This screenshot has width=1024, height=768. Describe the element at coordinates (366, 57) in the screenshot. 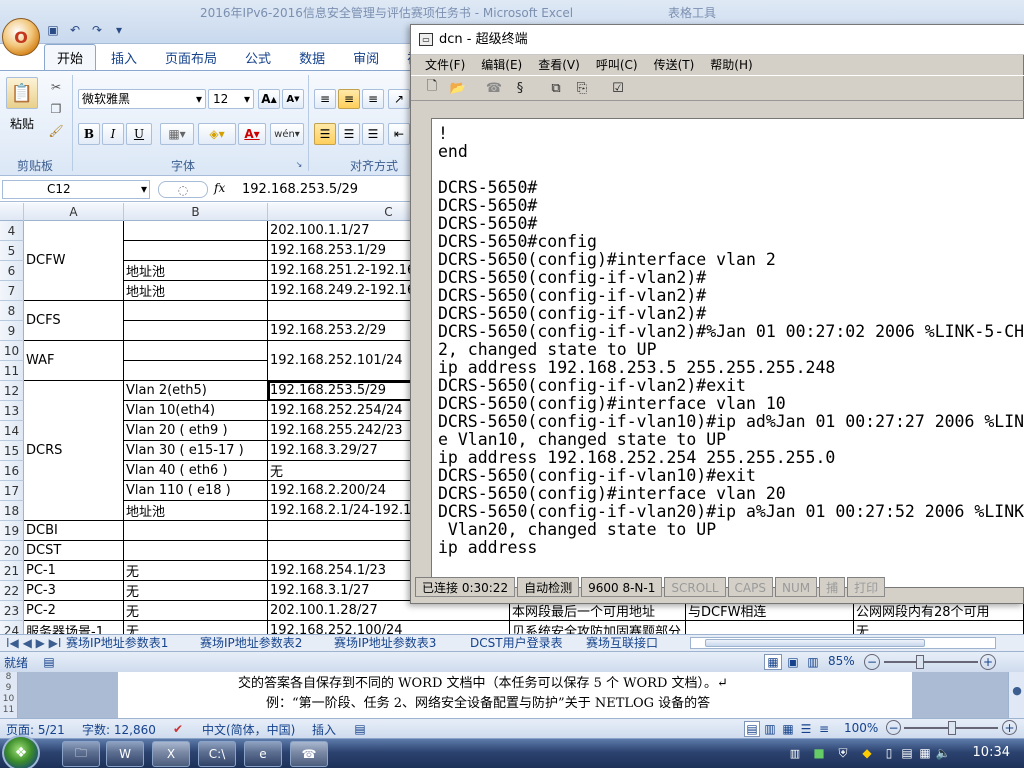

I see `tab-review: 审阅` at that location.